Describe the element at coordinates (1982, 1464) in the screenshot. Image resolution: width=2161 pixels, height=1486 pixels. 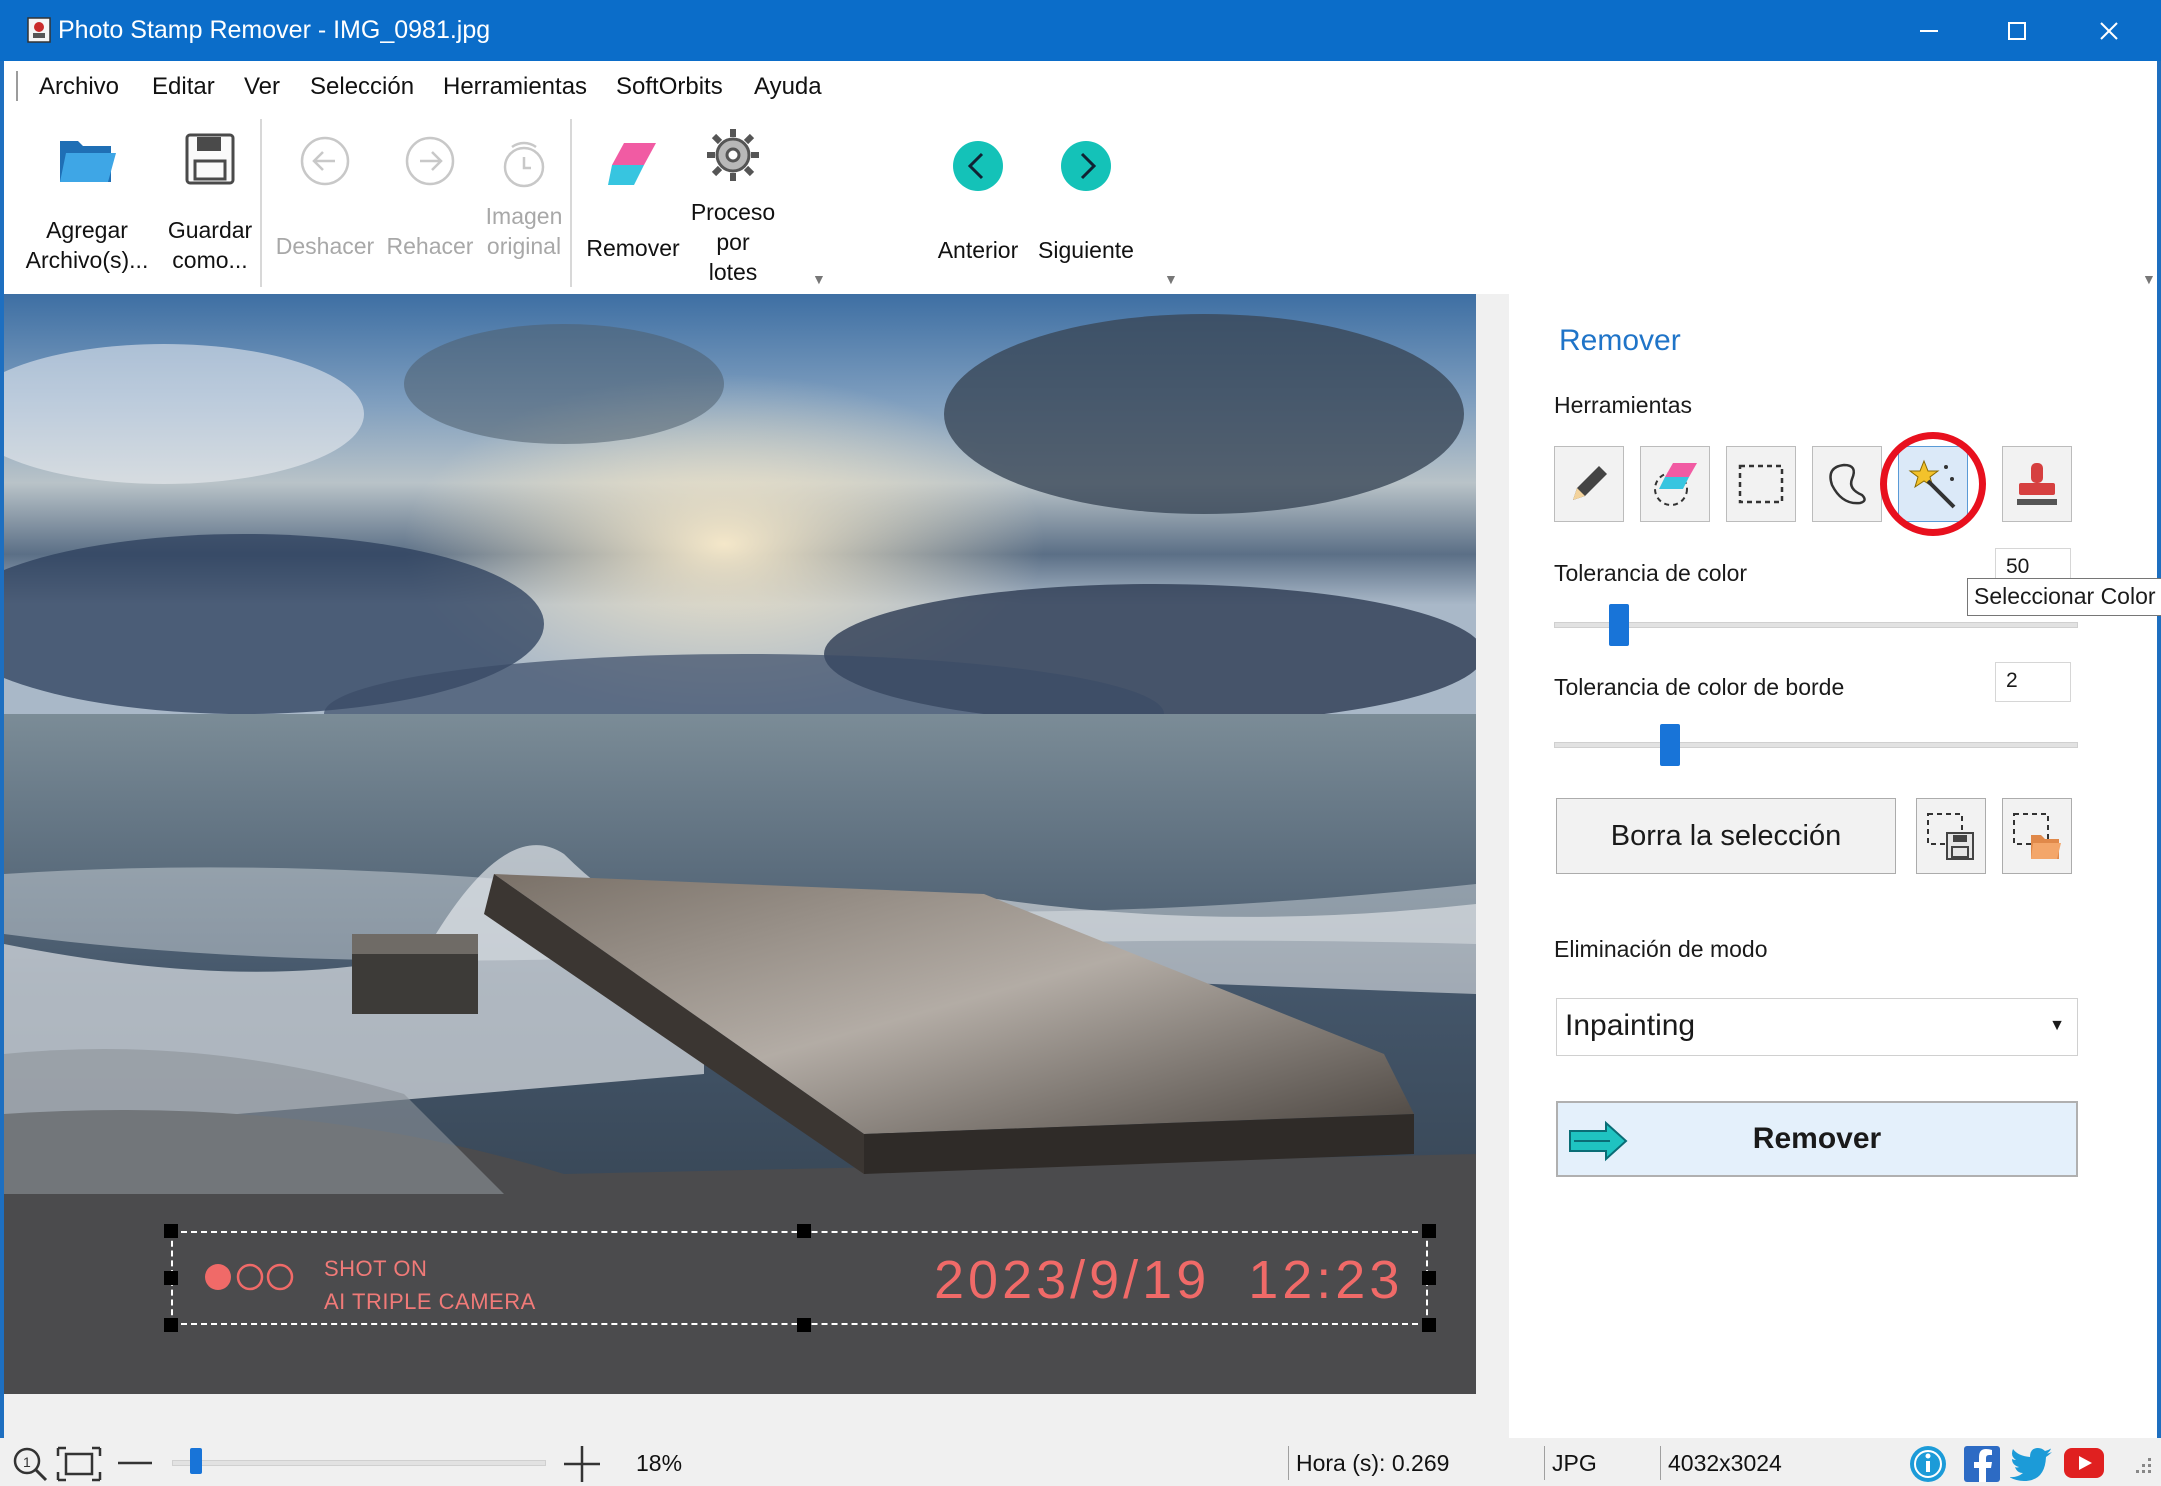
I see `facebook-icon` at that location.